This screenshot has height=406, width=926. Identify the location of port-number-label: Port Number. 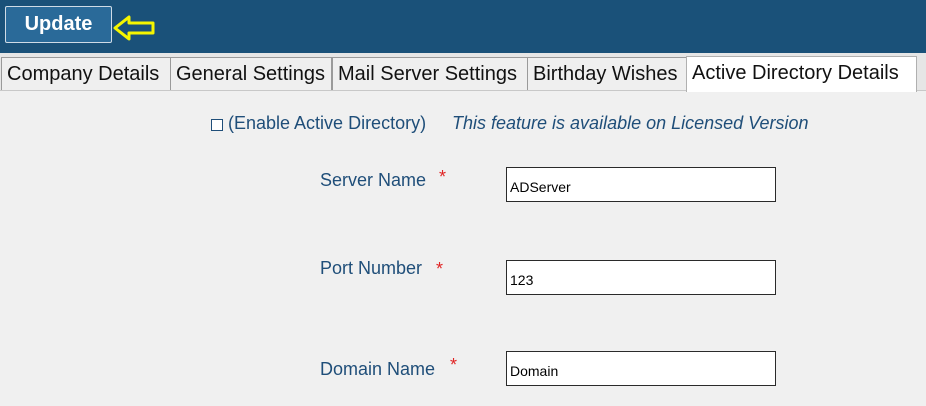
(371, 268).